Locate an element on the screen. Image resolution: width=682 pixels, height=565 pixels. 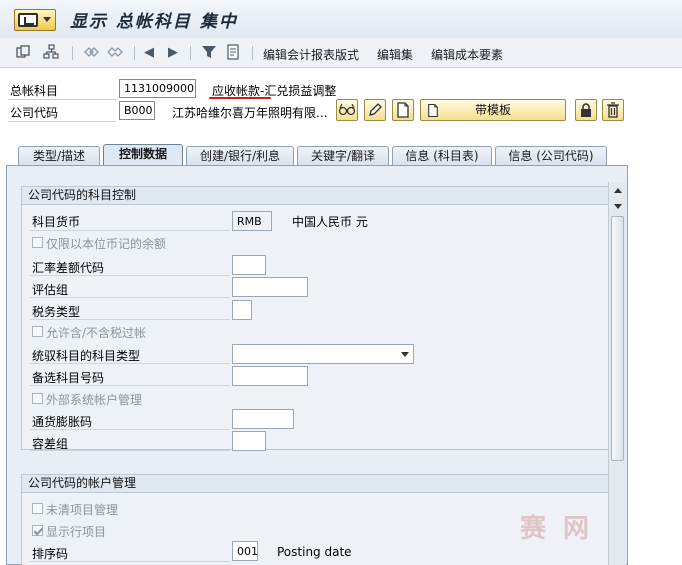
local-currency-only-checkbox is located at coordinates (37, 242).